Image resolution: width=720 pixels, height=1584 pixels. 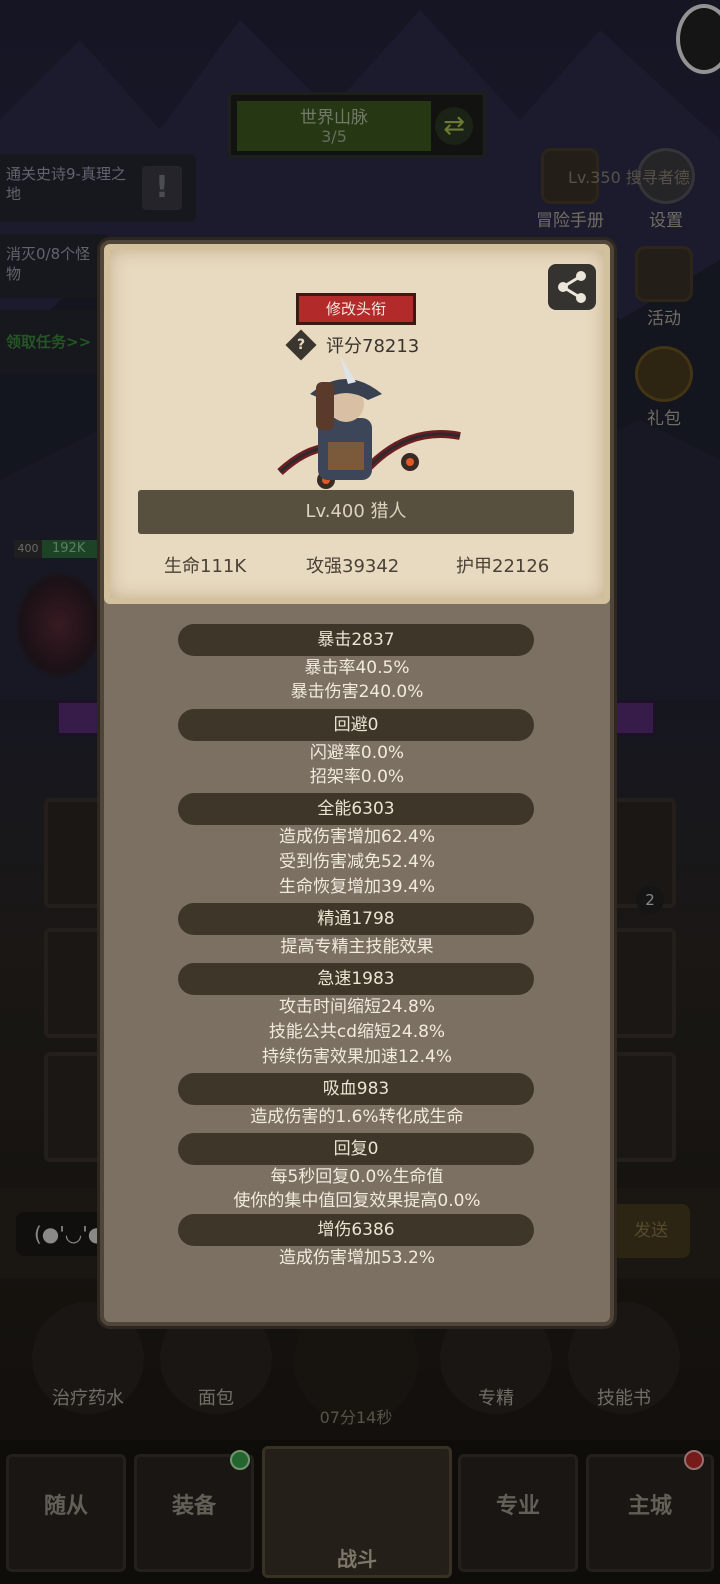 I want to click on stat-line: 闪避率0.0%, so click(x=357, y=753).